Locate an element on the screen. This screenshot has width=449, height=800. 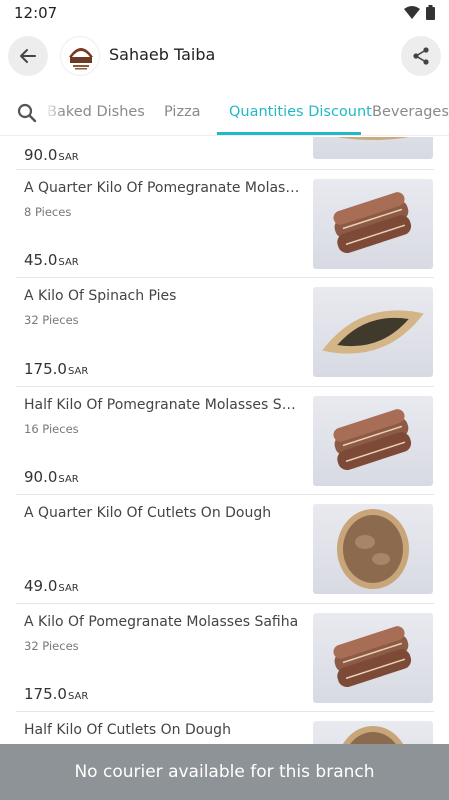
app-bar: Sahaeb Taiba is located at coordinates (224, 56).